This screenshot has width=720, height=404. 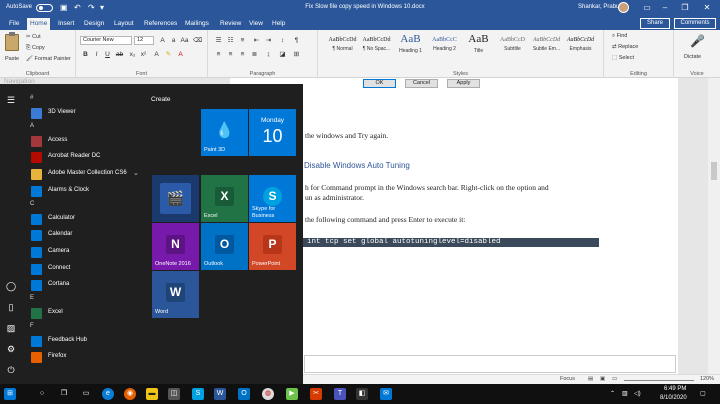 What do you see at coordinates (168, 54) in the screenshot?
I see `highlight-icon: ✎` at bounding box center [168, 54].